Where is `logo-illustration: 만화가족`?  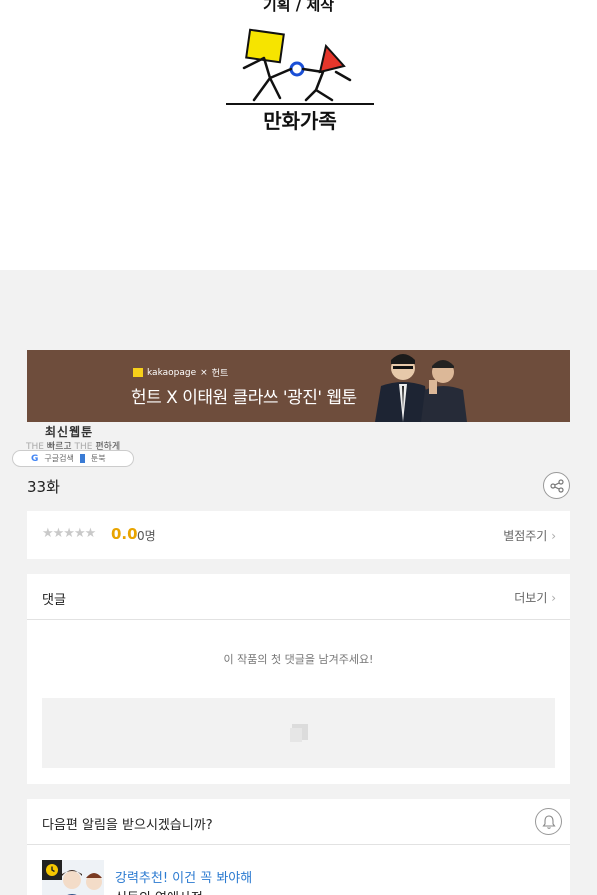
logo-illustration: 만화가족 is located at coordinates (300, 80).